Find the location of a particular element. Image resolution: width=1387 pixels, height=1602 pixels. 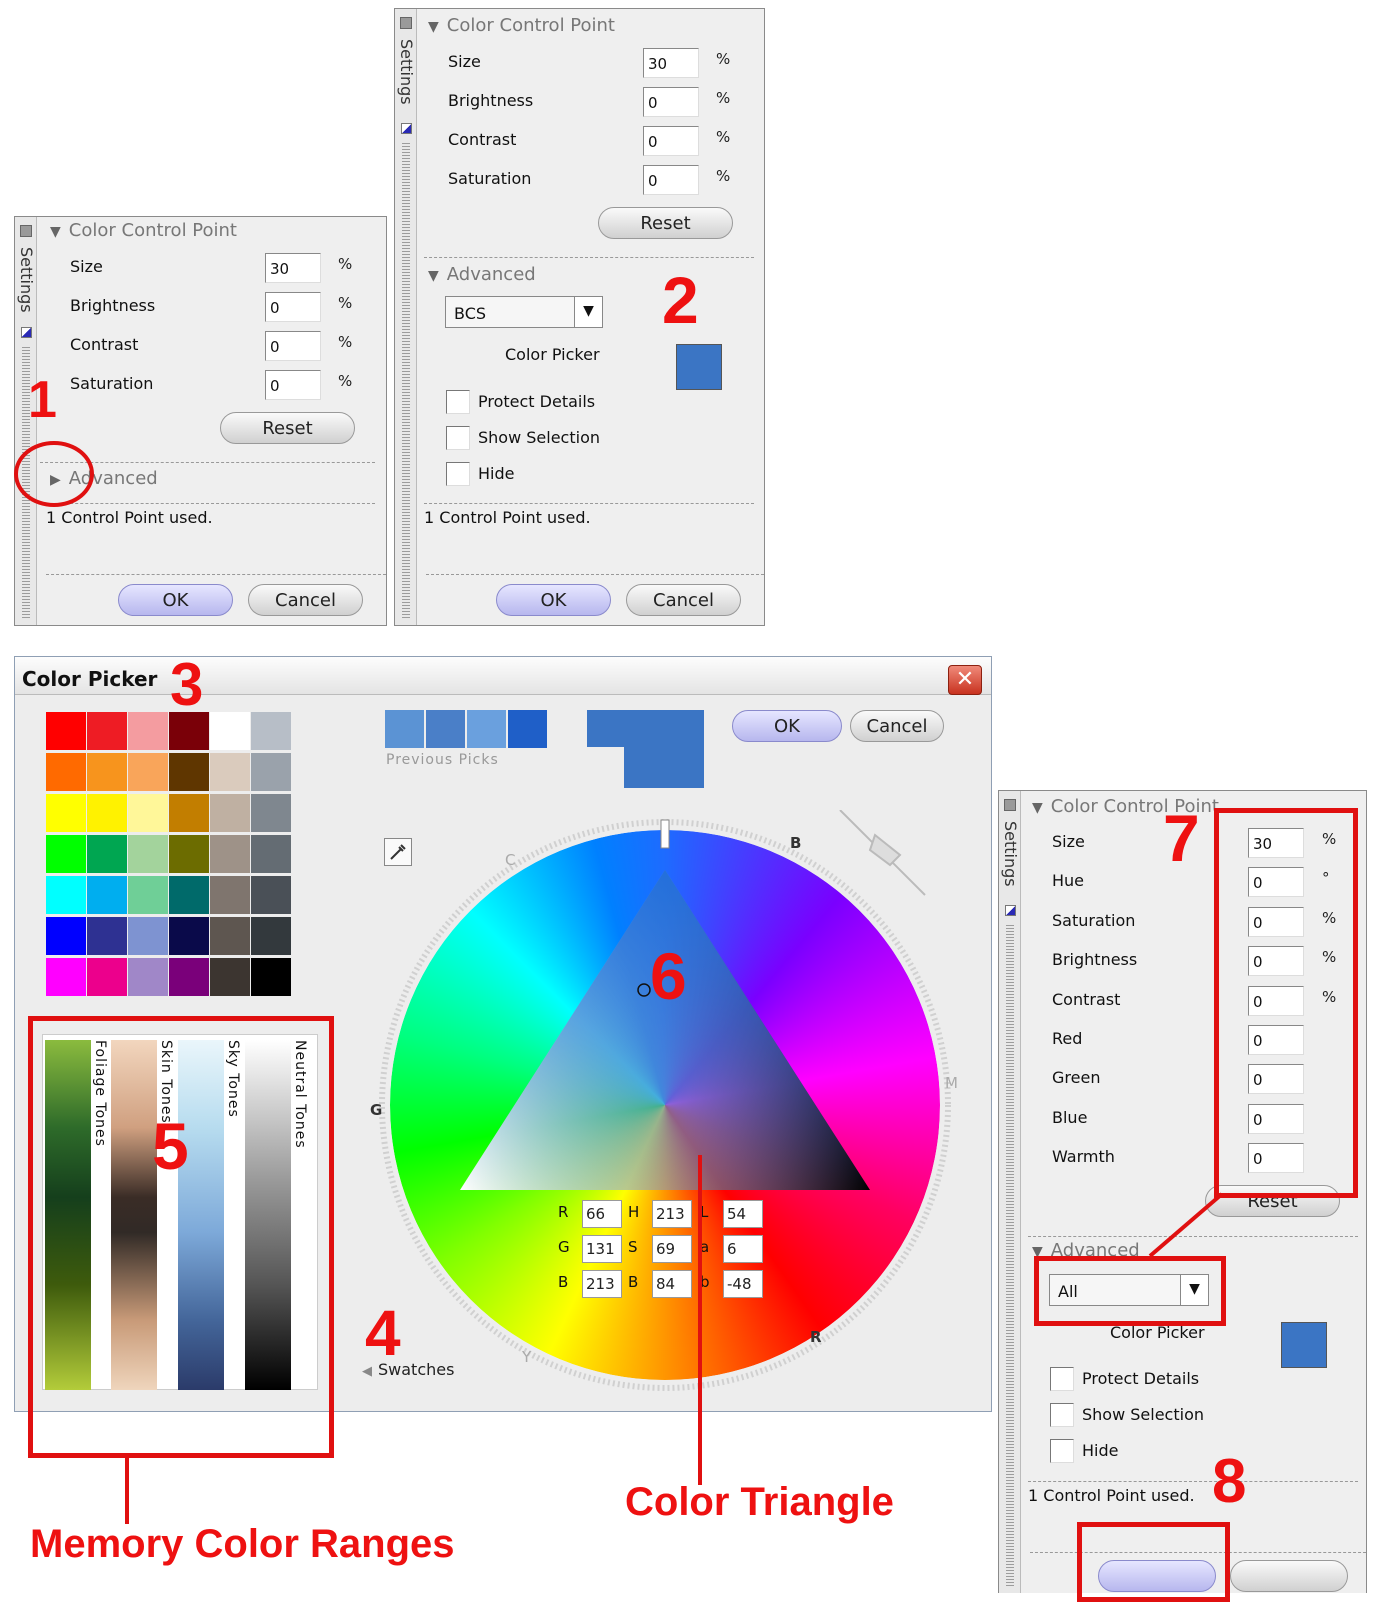

chevron-down-icon: ▼ is located at coordinates (588, 312).